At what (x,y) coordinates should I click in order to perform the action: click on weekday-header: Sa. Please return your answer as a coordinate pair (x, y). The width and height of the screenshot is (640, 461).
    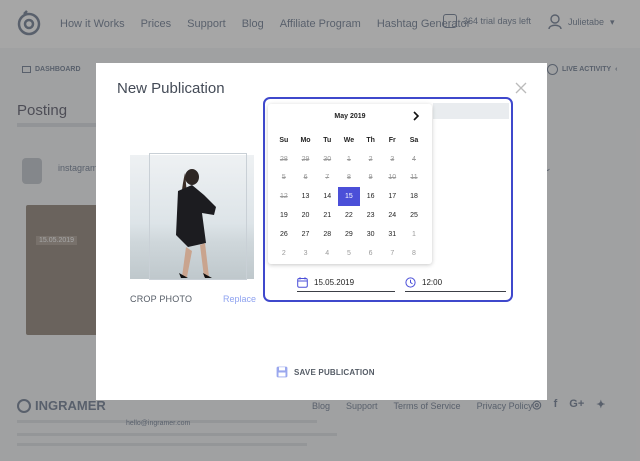
    Looking at the image, I should click on (414, 140).